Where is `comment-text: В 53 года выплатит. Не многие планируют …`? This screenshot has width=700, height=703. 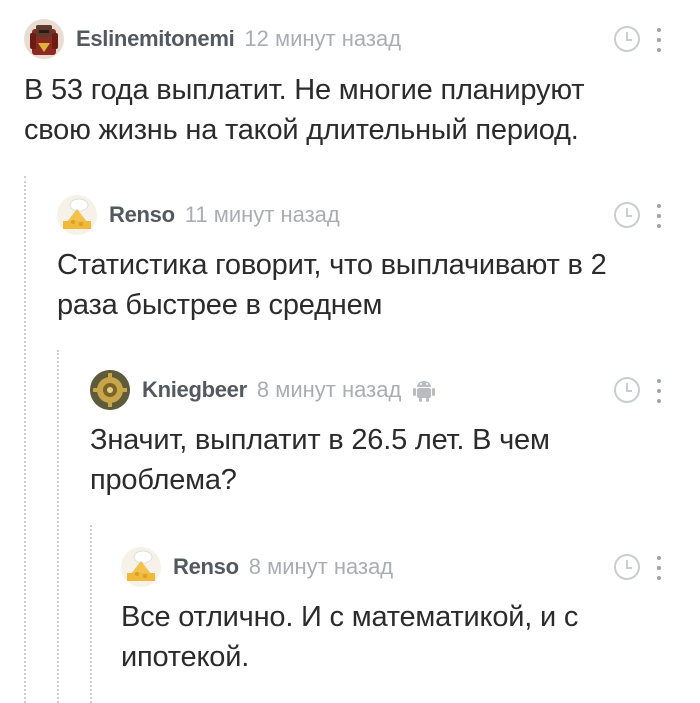
comment-text: В 53 года выплатит. Не многие планируют … is located at coordinates (304, 110).